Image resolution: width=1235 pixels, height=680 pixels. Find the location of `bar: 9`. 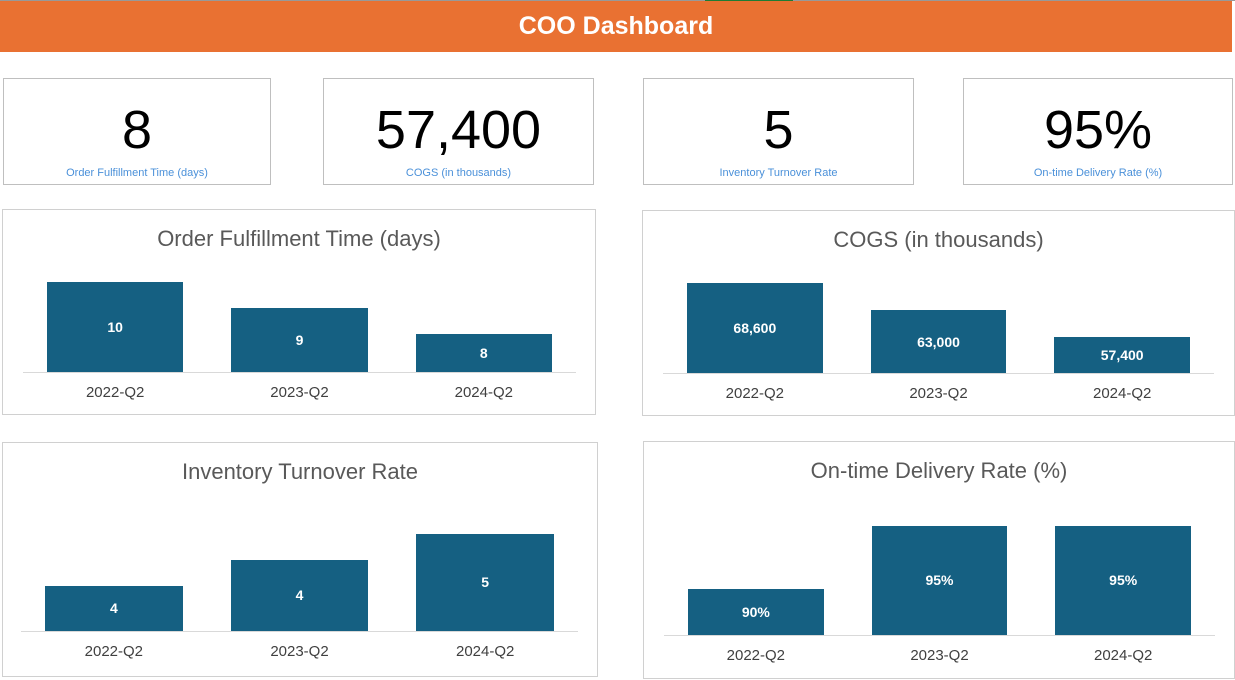

bar: 9 is located at coordinates (299, 339).